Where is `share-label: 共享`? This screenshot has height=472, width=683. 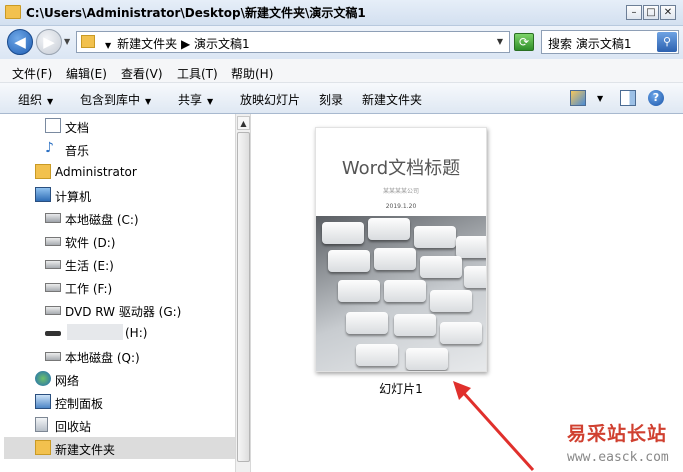 share-label: 共享 is located at coordinates (190, 100).